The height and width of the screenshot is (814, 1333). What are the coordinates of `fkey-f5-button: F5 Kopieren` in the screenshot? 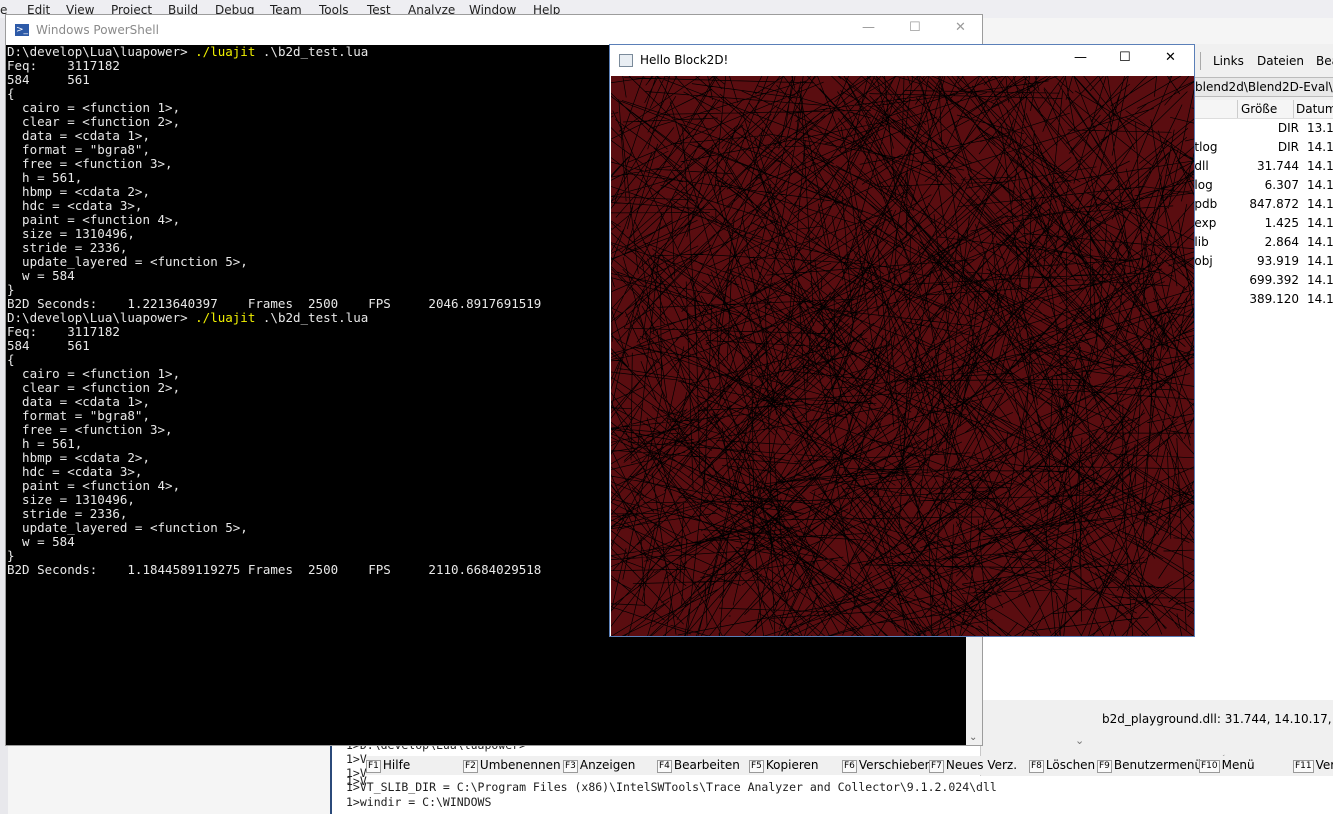 It's located at (784, 765).